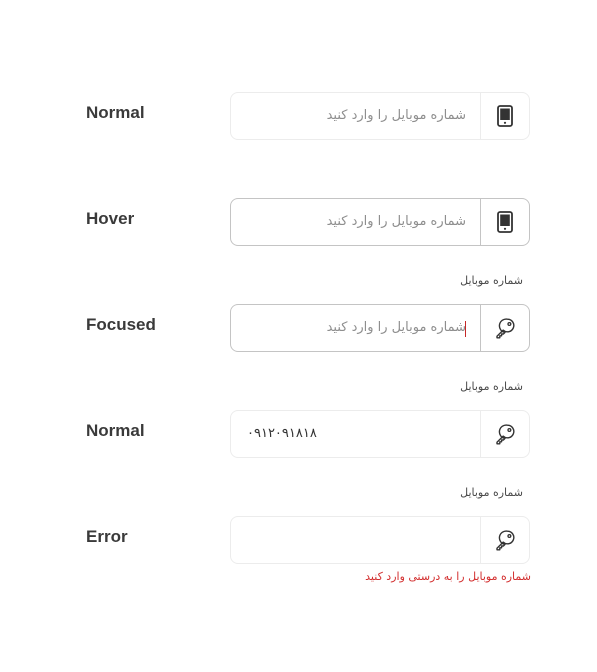 The image size is (597, 672). Describe the element at coordinates (110, 218) in the screenshot. I see `state-label-hover: Hover` at that location.